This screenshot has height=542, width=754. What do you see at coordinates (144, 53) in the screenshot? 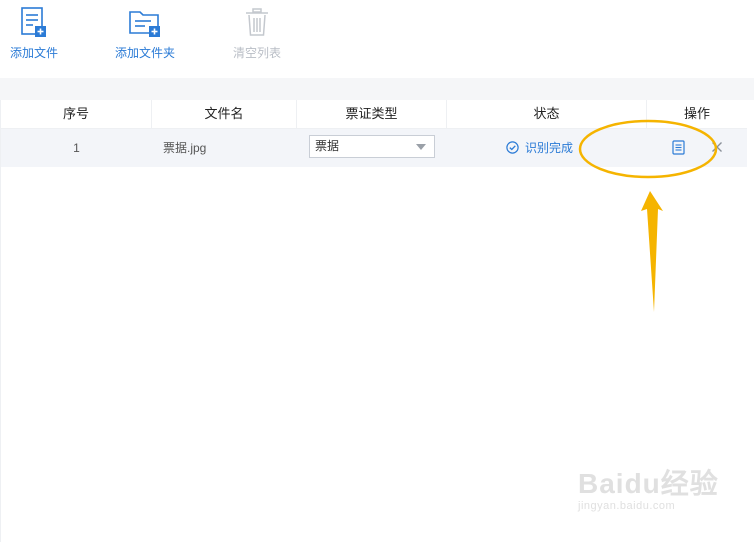
I see `add-folder-label: 添加文件夹` at bounding box center [144, 53].